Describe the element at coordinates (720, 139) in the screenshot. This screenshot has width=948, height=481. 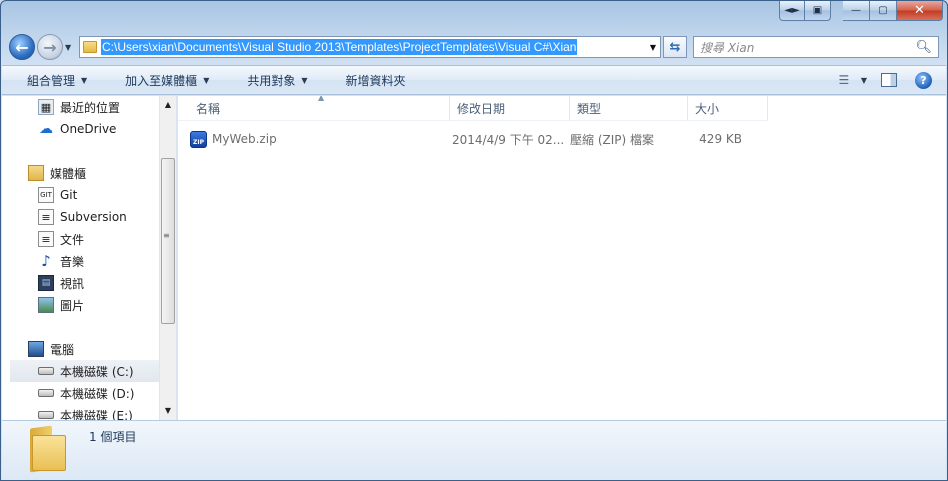
I see `file-size: 429 KB` at that location.